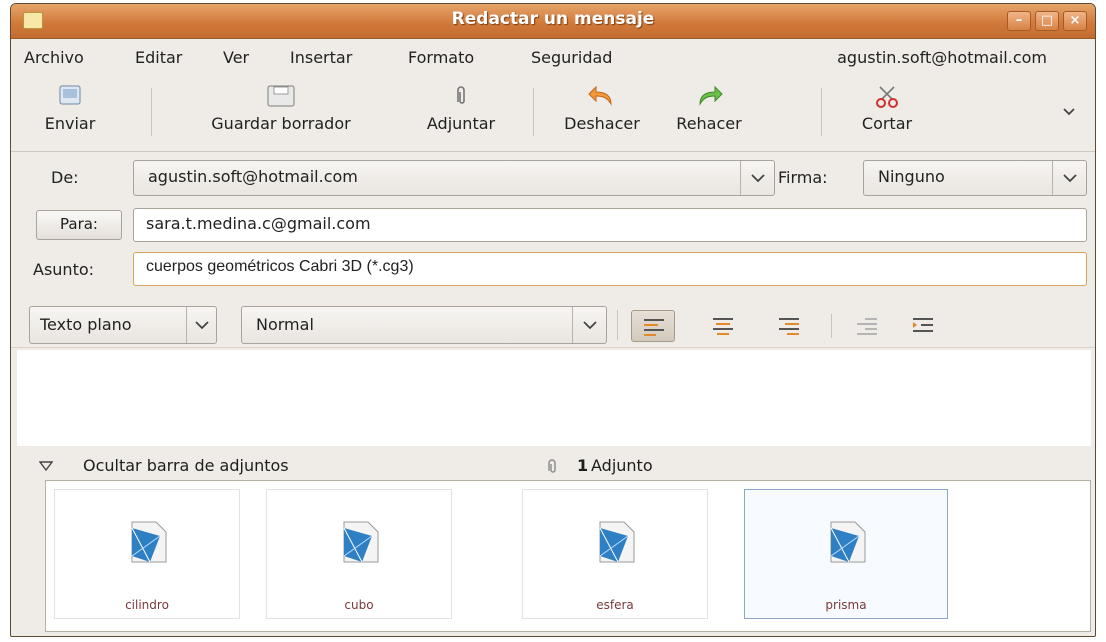 The width and height of the screenshot is (1106, 642). What do you see at coordinates (1075, 21) in the screenshot?
I see `close-button: ×` at bounding box center [1075, 21].